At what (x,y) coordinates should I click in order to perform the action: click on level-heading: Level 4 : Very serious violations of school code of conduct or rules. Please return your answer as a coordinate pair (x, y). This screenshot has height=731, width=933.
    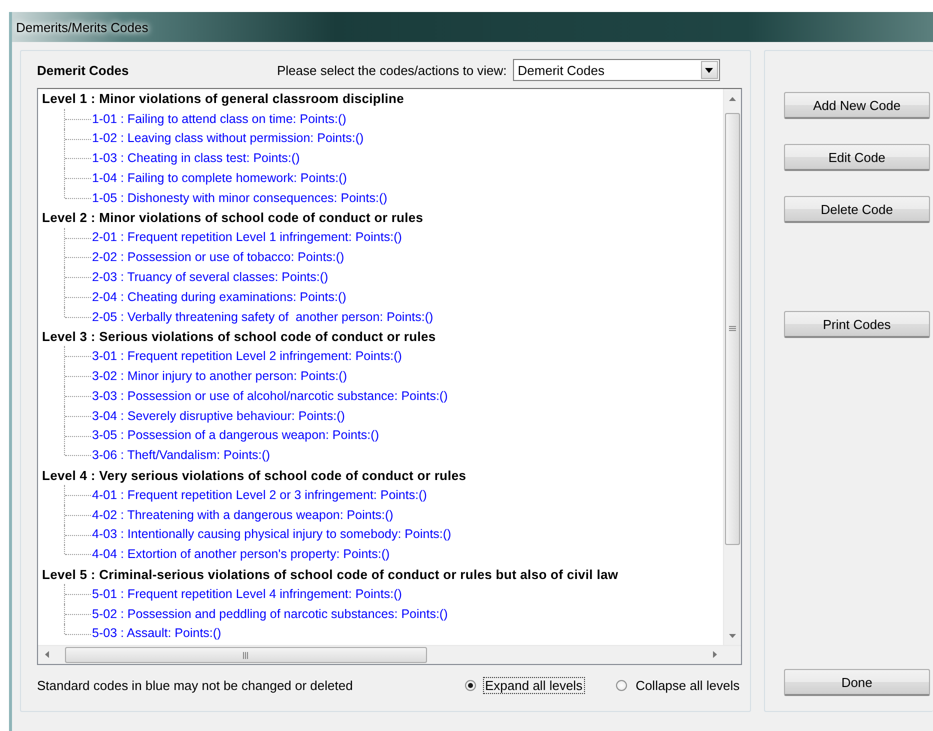
    Looking at the image, I should click on (254, 475).